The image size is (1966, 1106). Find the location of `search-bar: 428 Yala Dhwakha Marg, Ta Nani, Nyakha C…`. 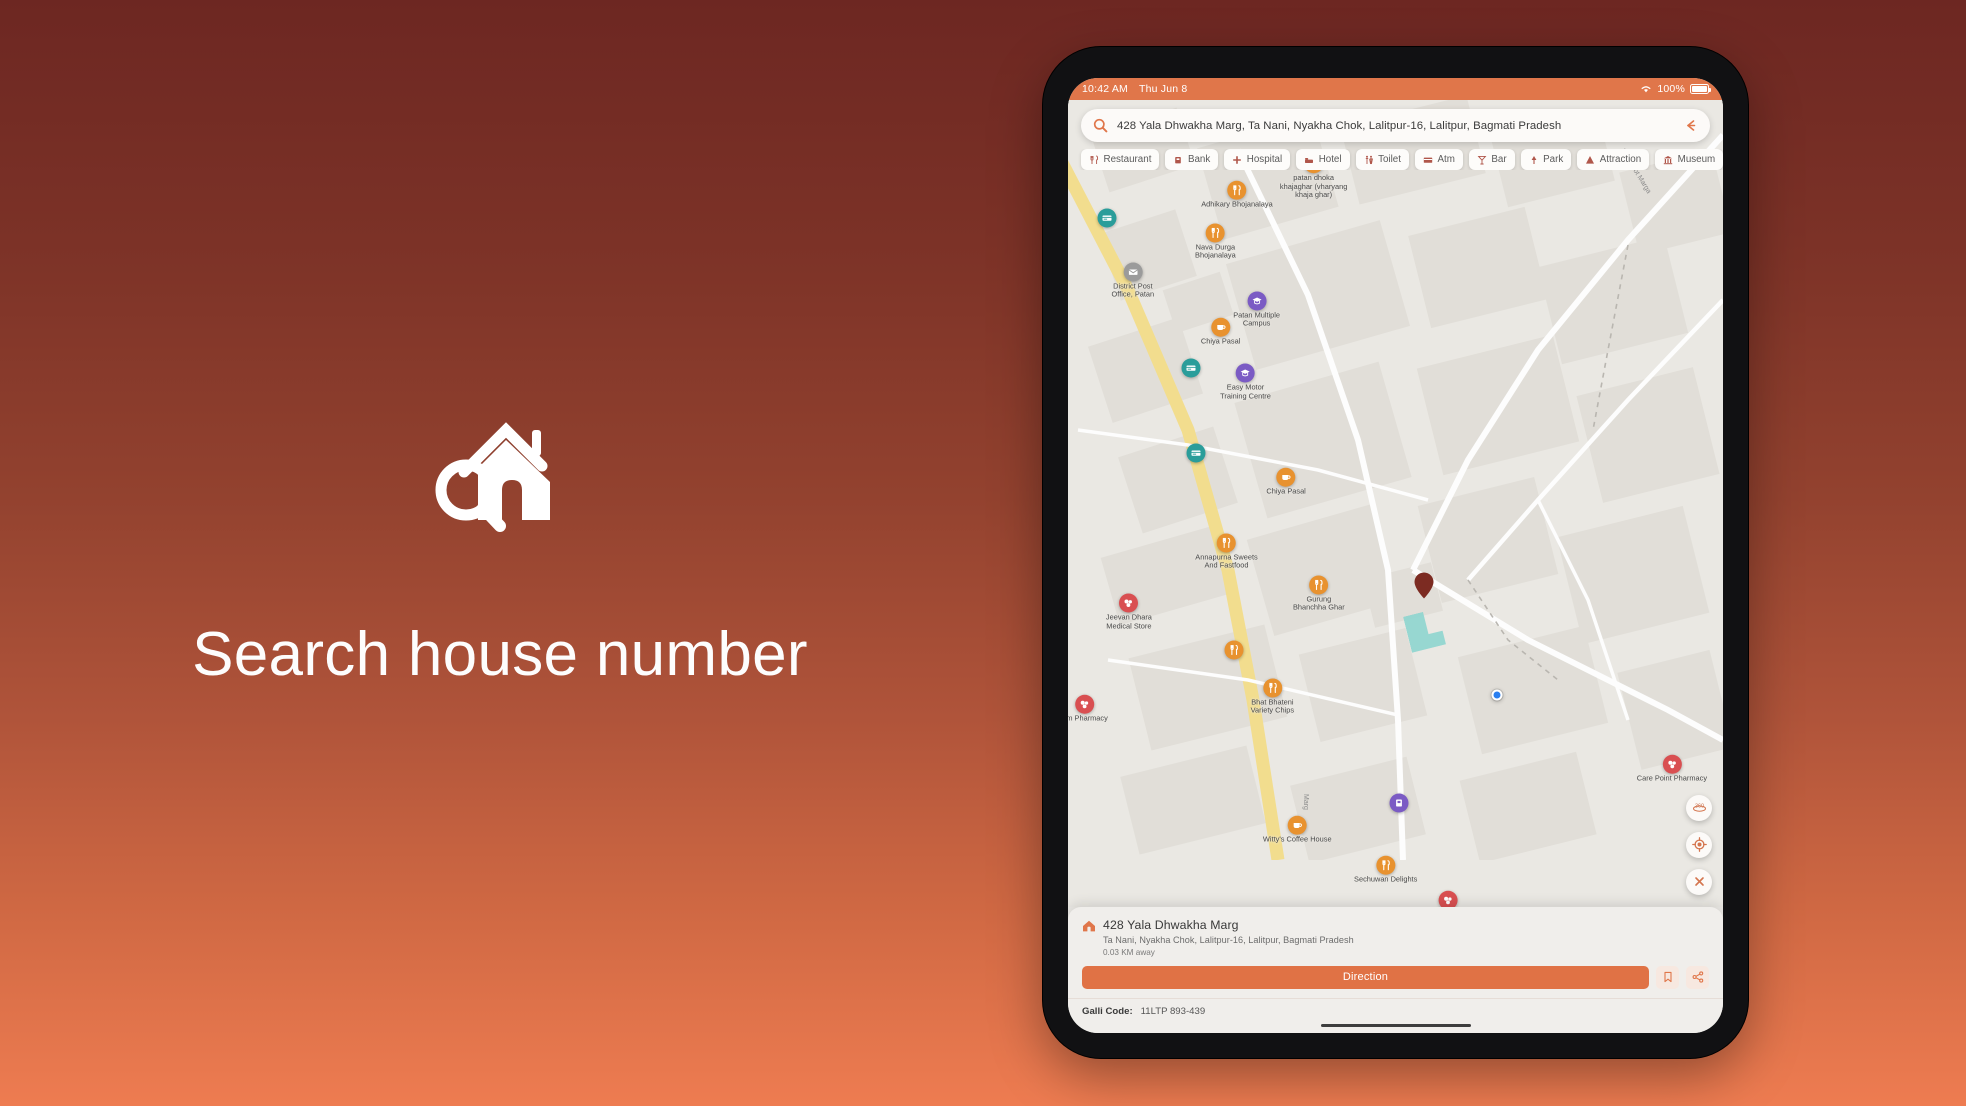

search-bar: 428 Yala Dhwakha Marg, Ta Nani, Nyakha C… is located at coordinates (1395, 125).